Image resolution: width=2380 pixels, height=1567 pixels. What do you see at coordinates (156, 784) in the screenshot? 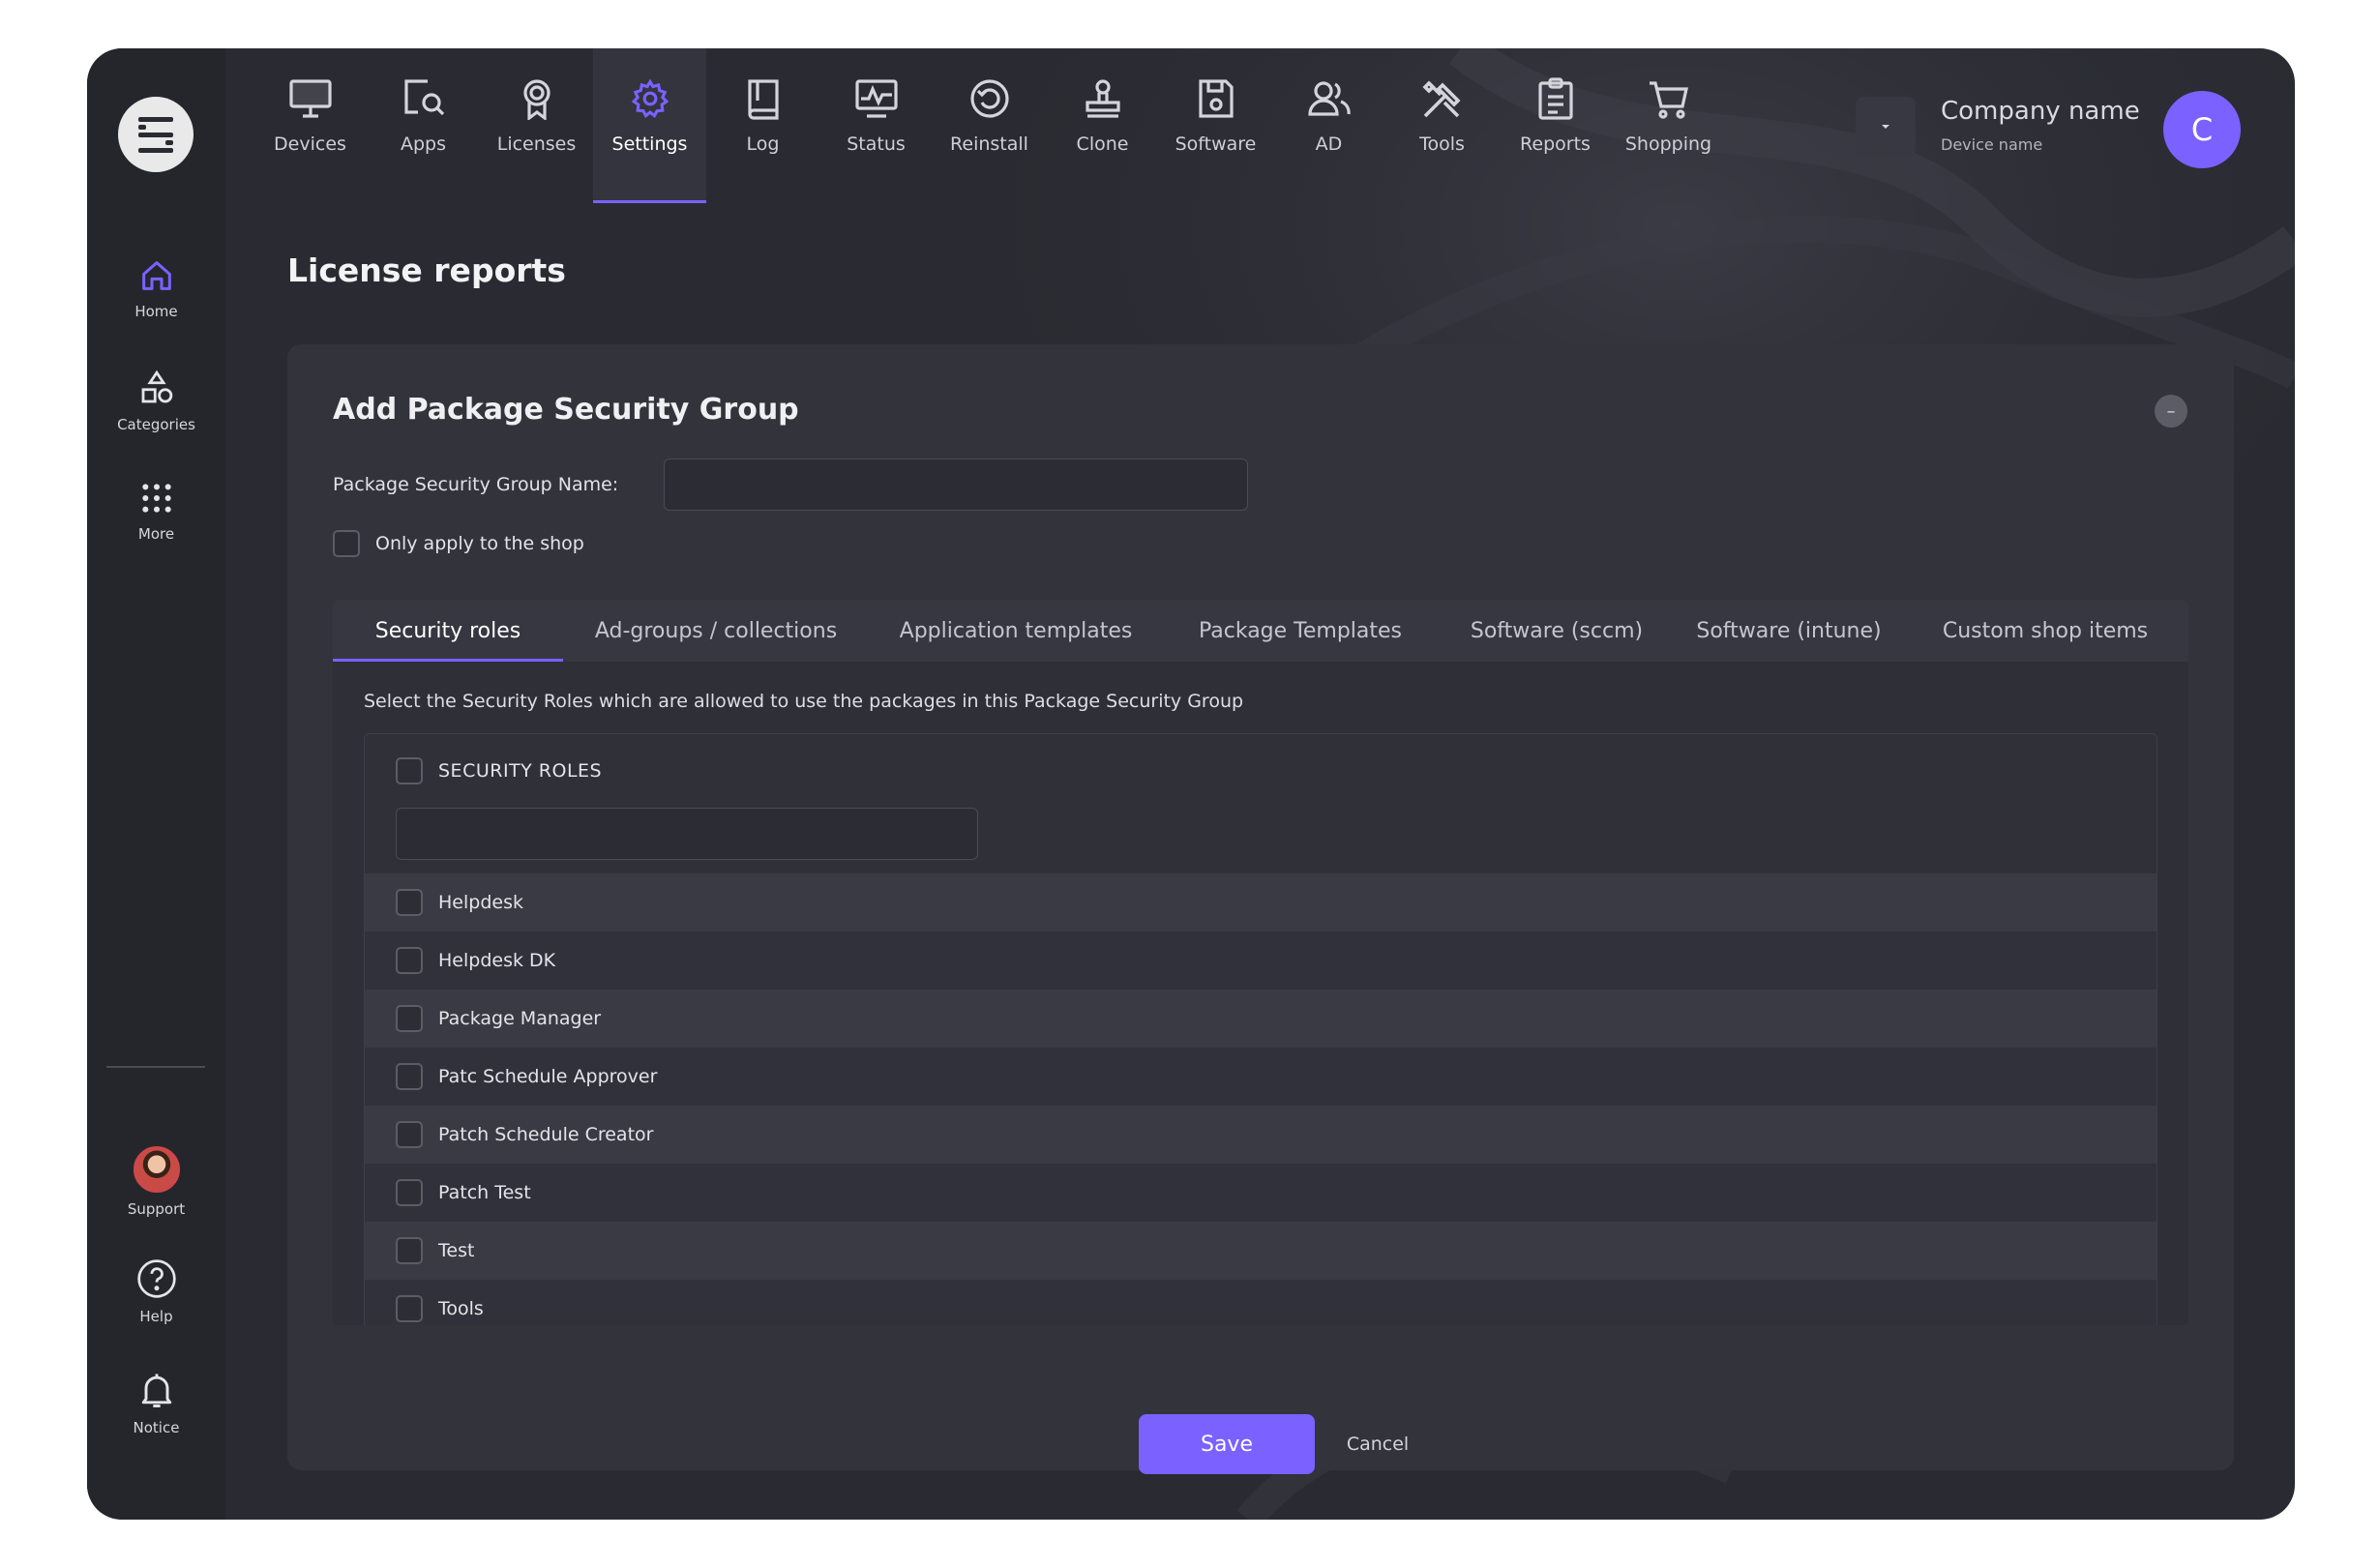
I see `sidebar: Home Categories More Support Help Notice` at bounding box center [156, 784].